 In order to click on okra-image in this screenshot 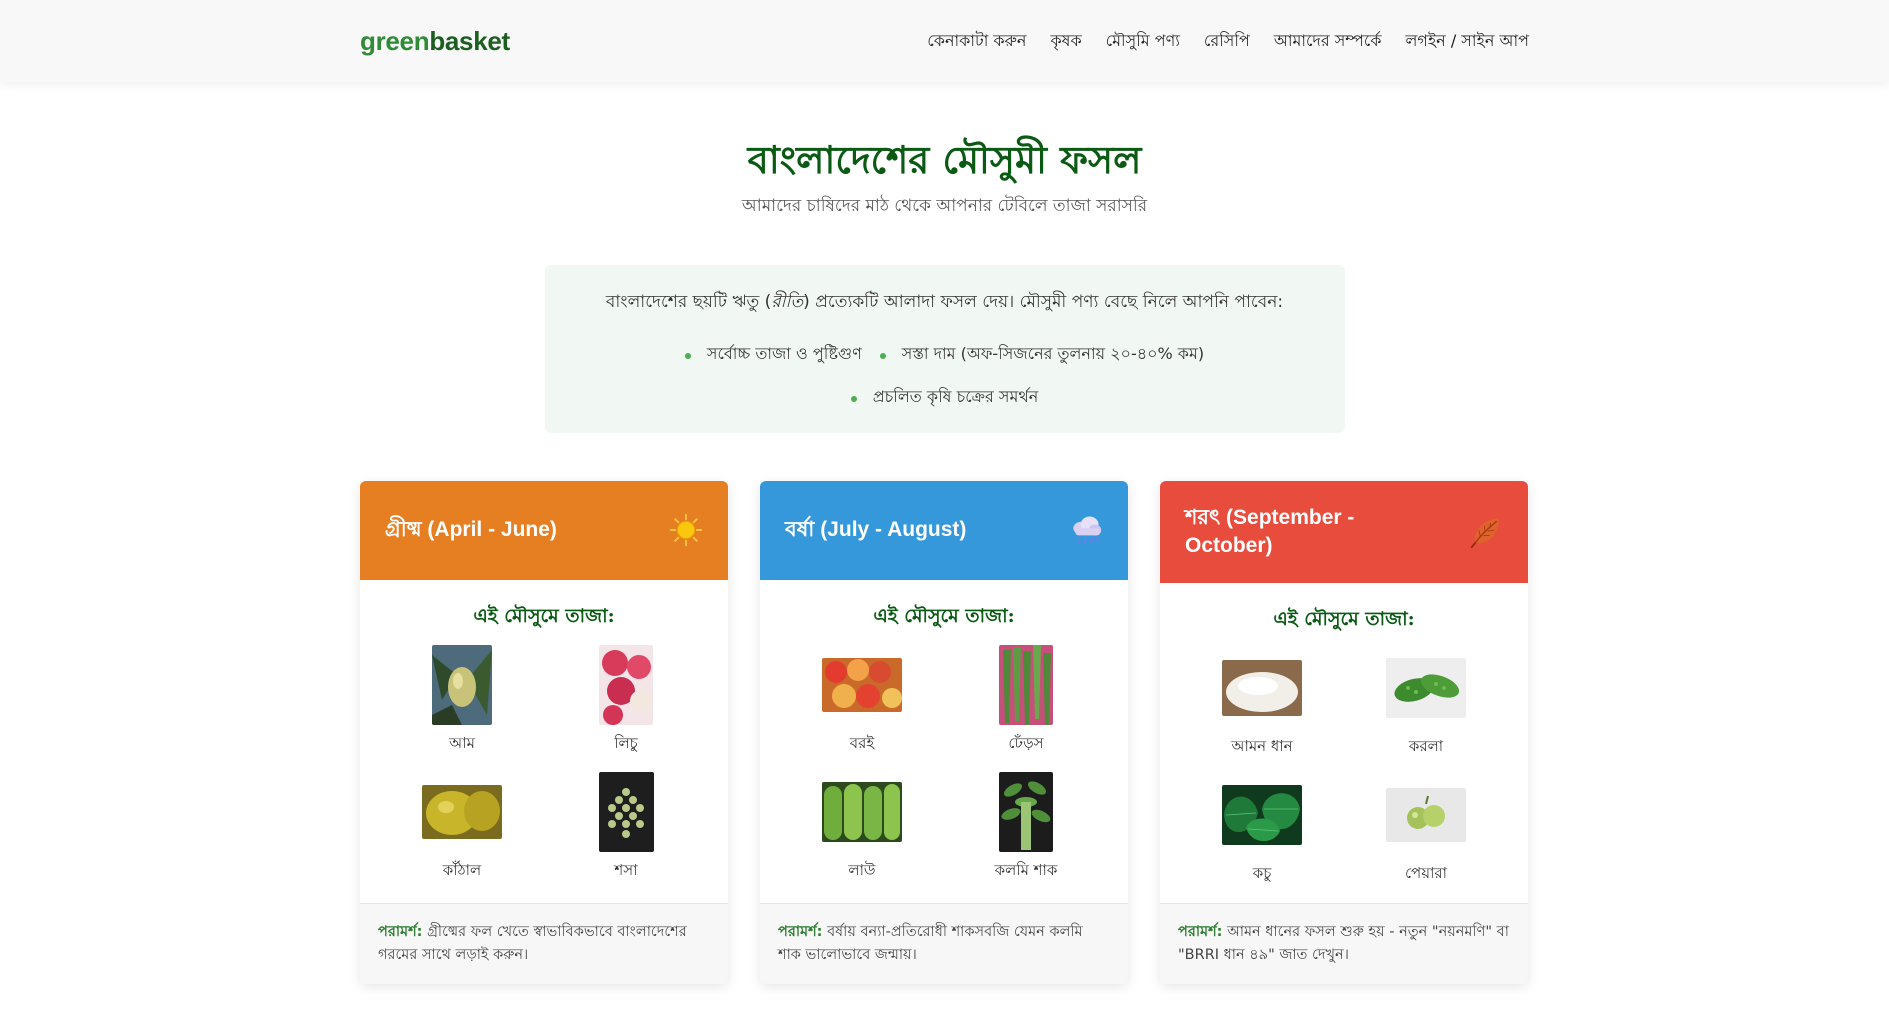, I will do `click(1026, 684)`.